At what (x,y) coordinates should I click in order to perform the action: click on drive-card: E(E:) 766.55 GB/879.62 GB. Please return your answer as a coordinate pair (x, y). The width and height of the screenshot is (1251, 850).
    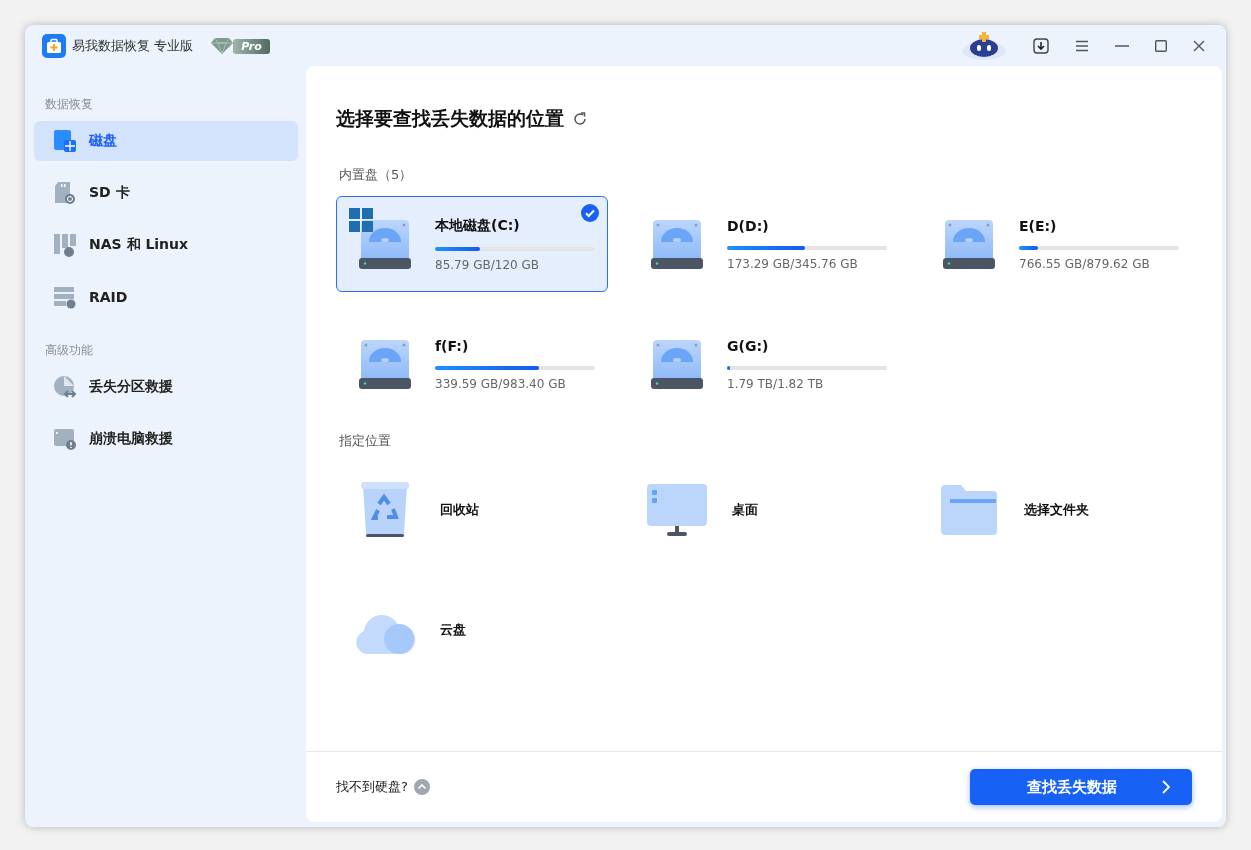
    Looking at the image, I should click on (1056, 244).